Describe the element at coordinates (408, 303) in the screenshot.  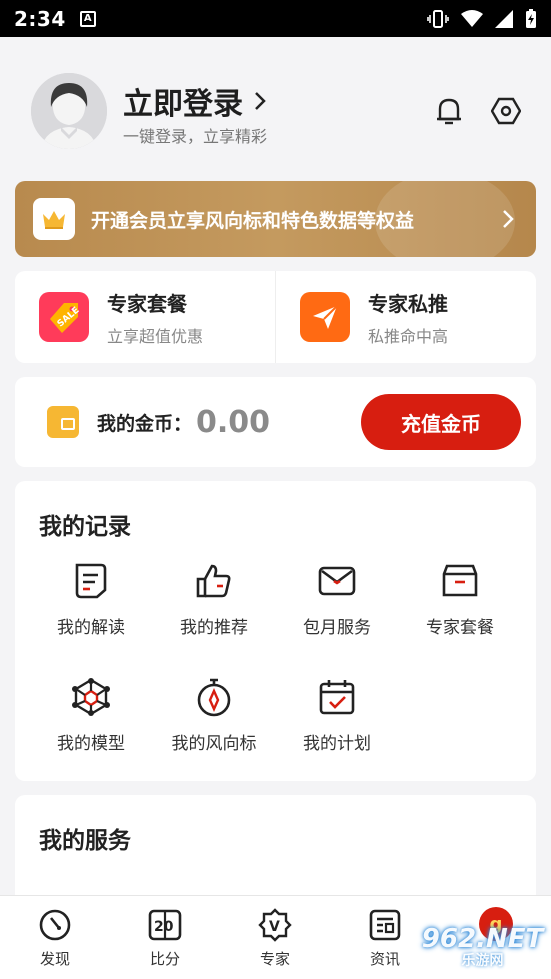
I see `package-title: 专家私推` at that location.